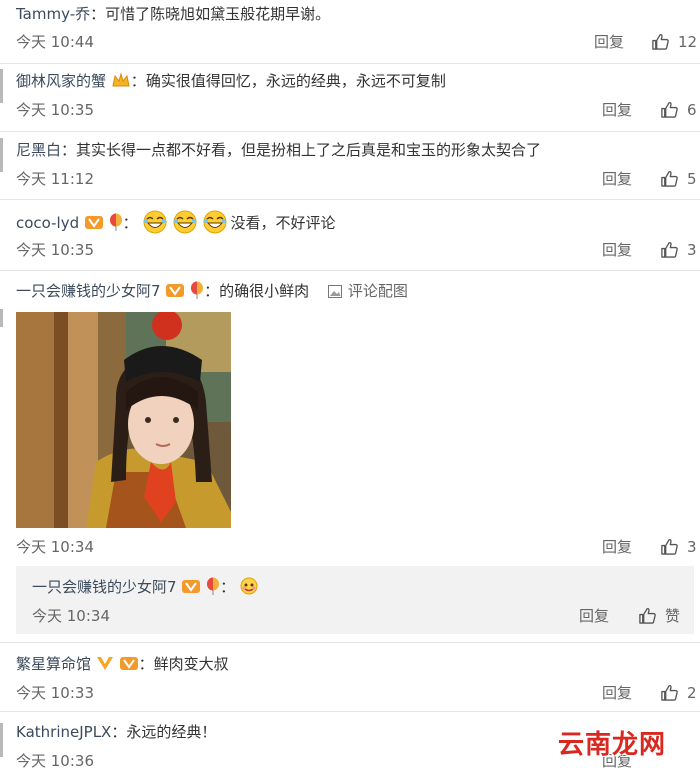 The image size is (700, 775). I want to click on comment-line: 一只会赚钱的少女阿7 ：的确很小鲜肉 评论配图, so click(212, 291).